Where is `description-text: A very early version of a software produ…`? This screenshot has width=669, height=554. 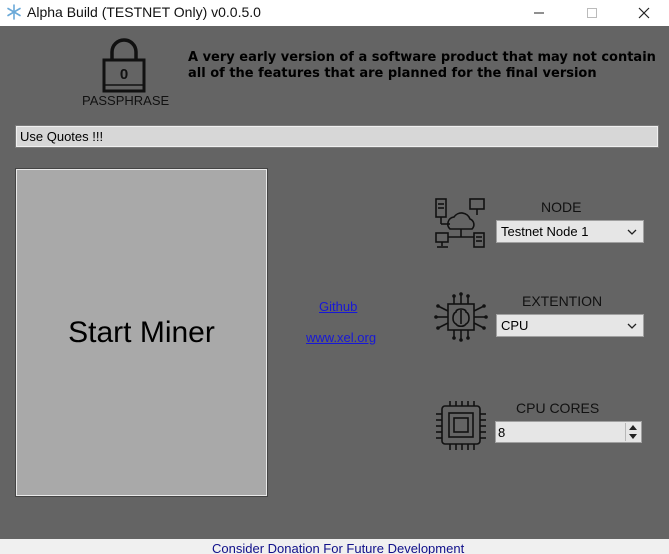 description-text: A very early version of a software produ… is located at coordinates (422, 65).